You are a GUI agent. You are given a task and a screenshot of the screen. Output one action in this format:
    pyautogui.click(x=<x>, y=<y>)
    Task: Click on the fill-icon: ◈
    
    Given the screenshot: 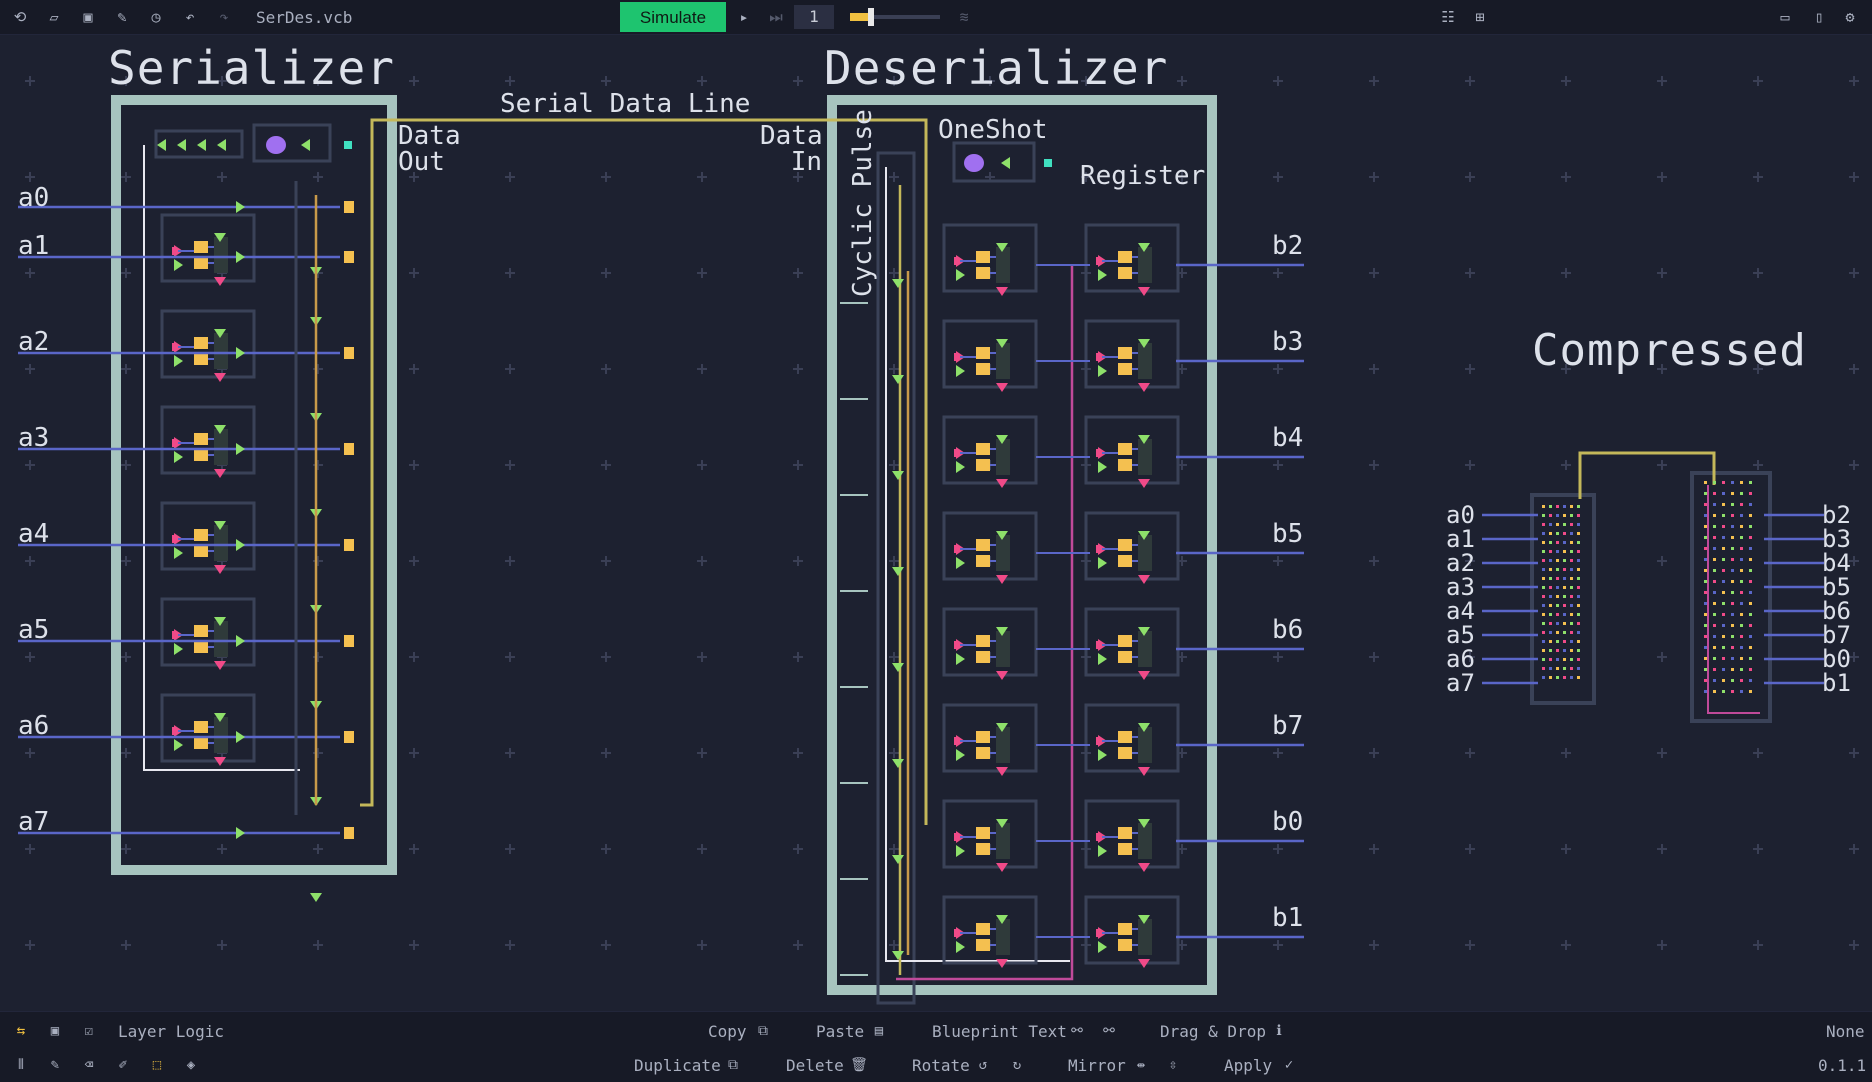 What is the action you would take?
    pyautogui.click(x=191, y=1065)
    